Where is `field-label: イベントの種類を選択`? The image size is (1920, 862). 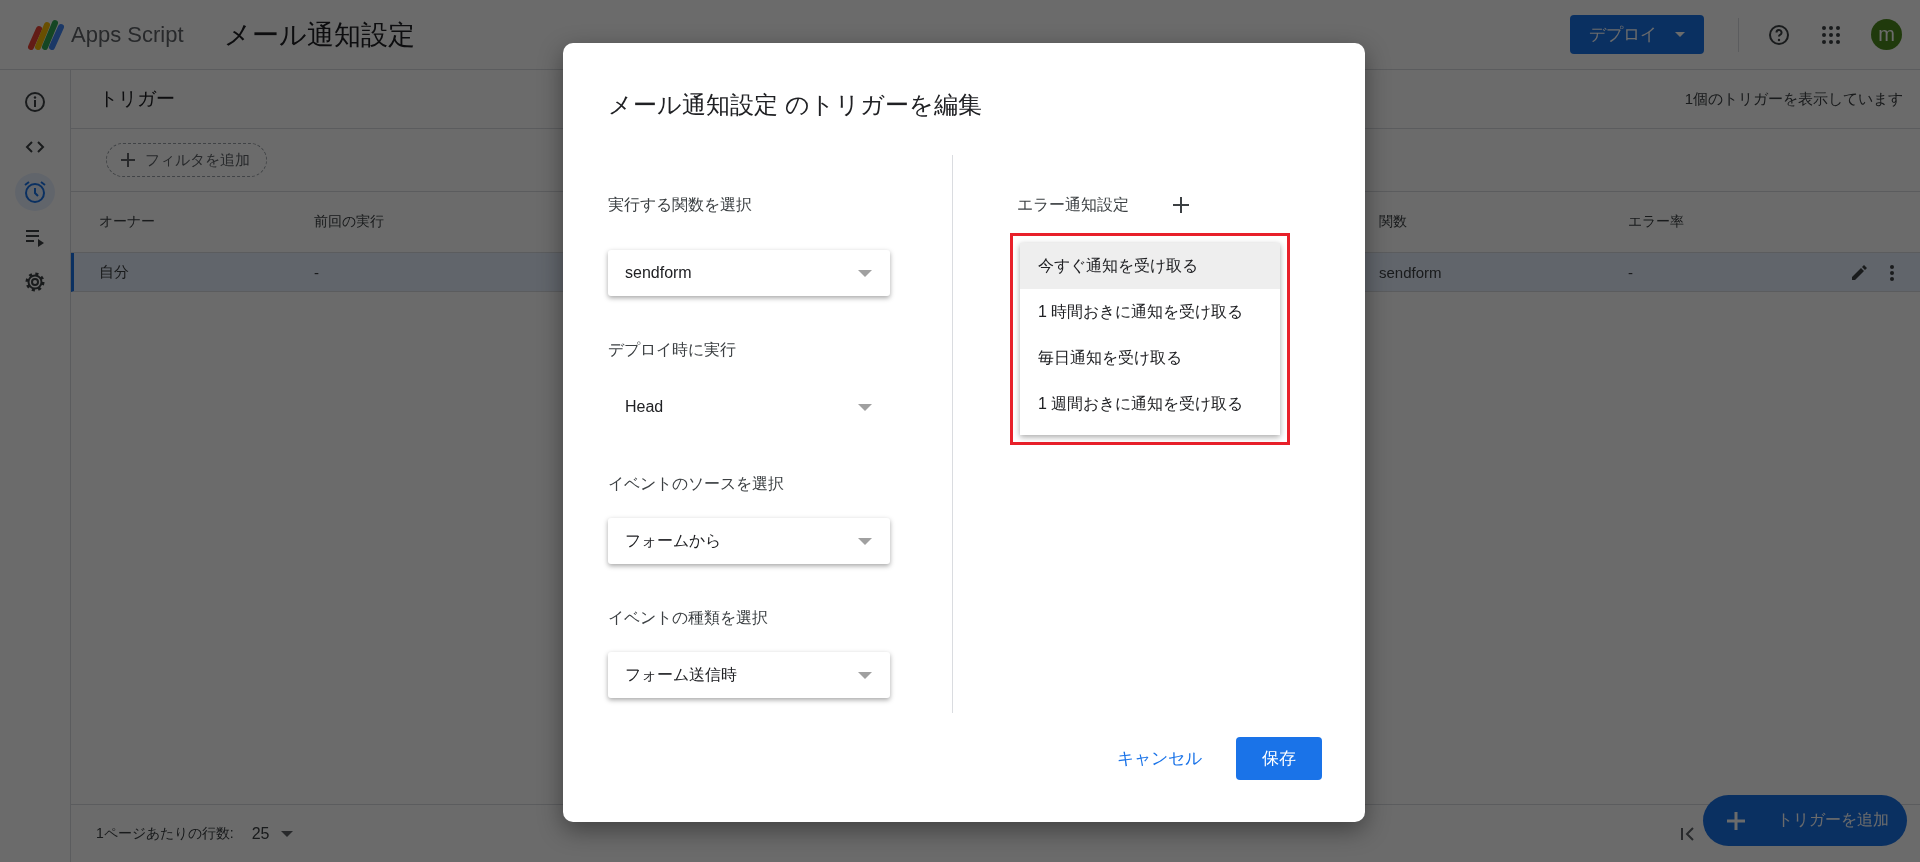
field-label: イベントの種類を選択 is located at coordinates (688, 618).